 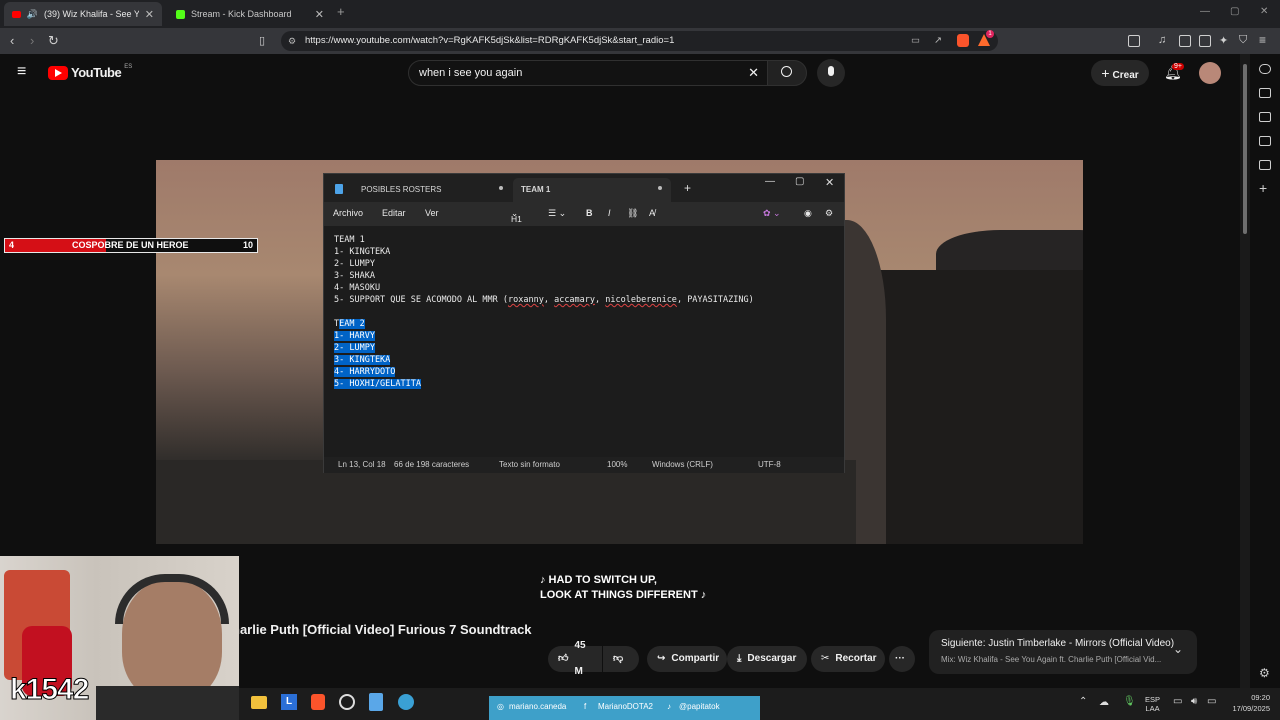 I want to click on obs-icon, so click(x=347, y=702).